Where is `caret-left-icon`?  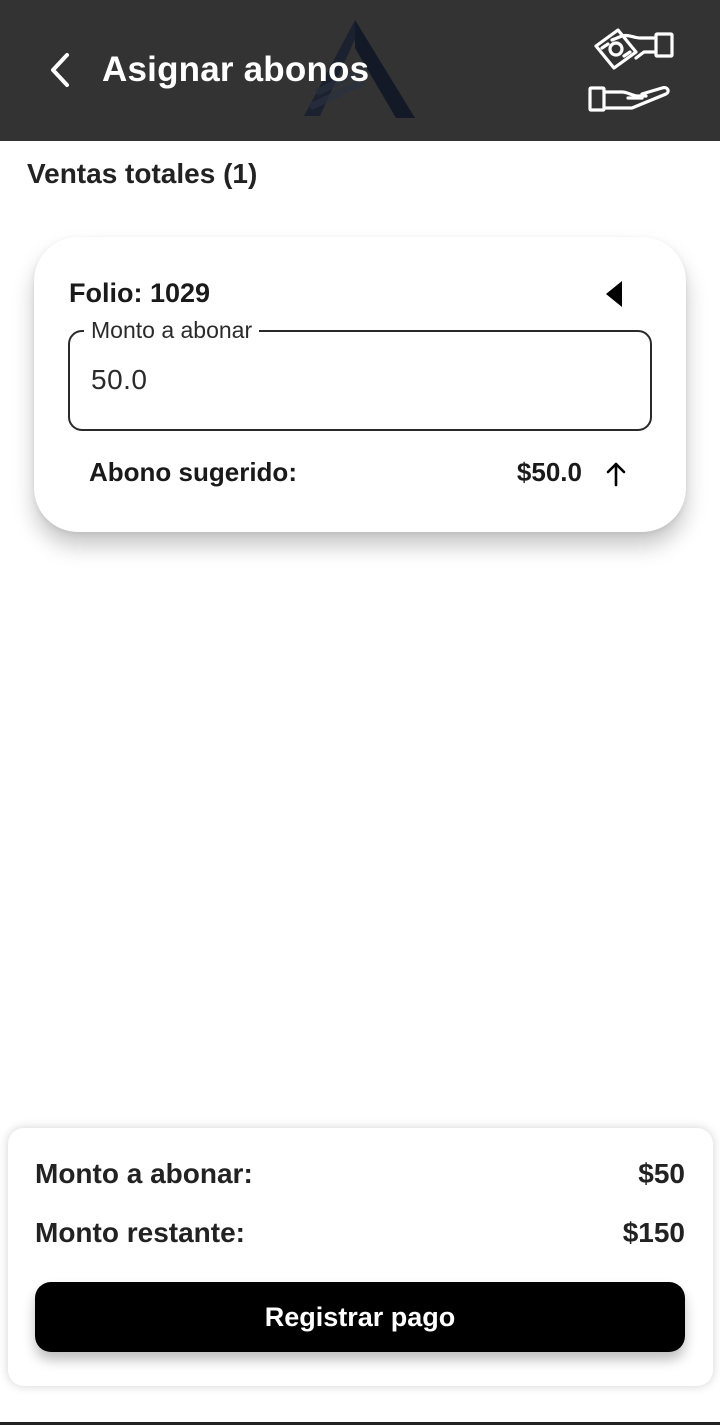 caret-left-icon is located at coordinates (614, 294).